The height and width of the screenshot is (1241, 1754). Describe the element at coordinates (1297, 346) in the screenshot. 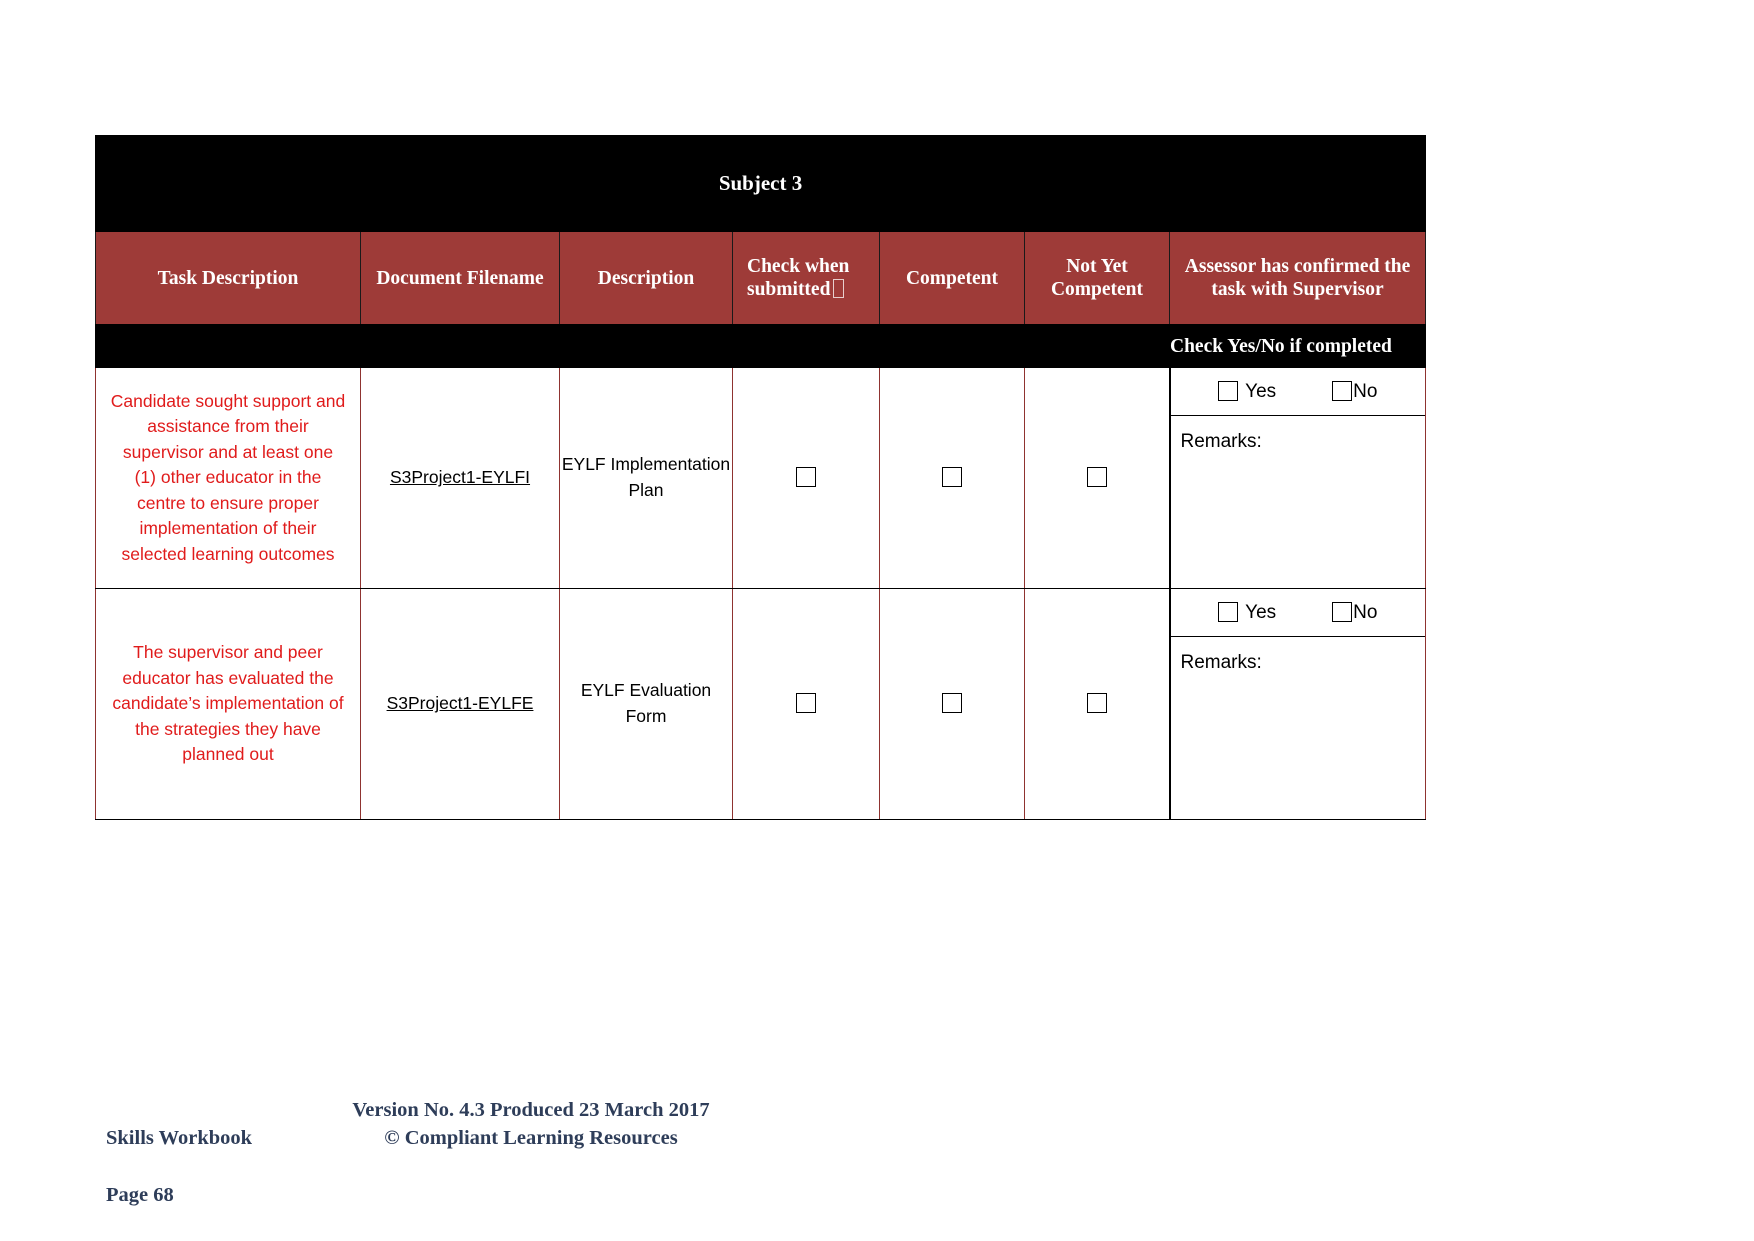

I see `subheader-note: Check Yes/No if completed` at that location.